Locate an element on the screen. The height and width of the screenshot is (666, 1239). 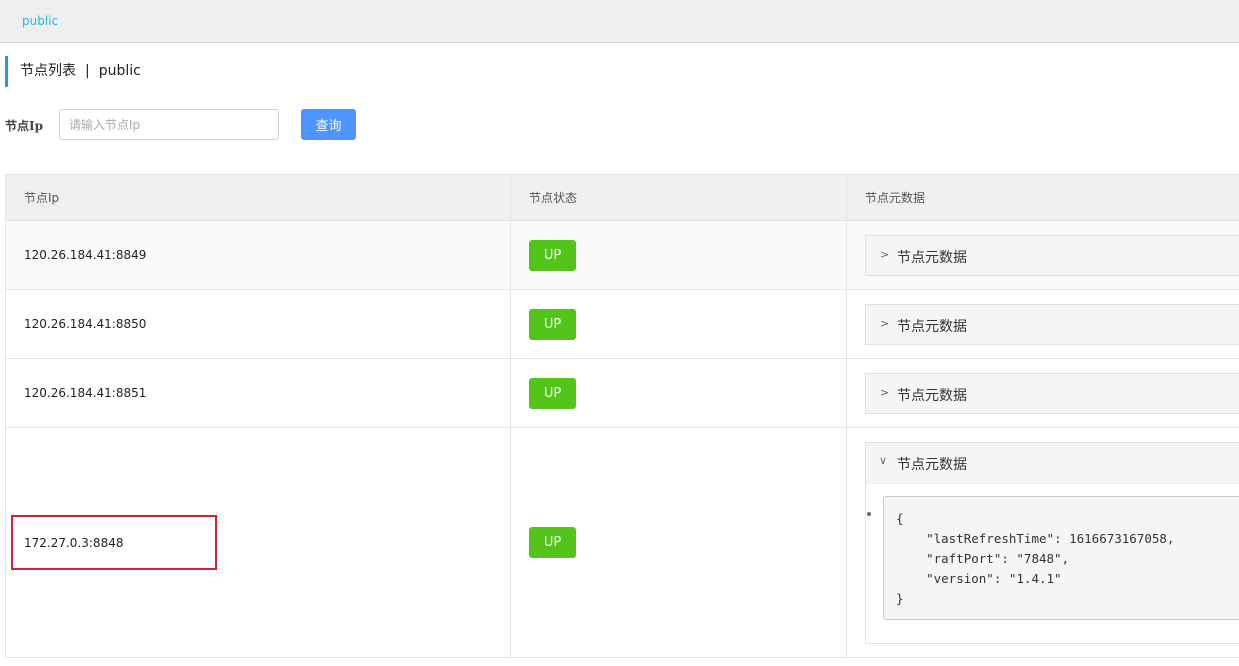
page-title: 节点列表 | public is located at coordinates (73, 71).